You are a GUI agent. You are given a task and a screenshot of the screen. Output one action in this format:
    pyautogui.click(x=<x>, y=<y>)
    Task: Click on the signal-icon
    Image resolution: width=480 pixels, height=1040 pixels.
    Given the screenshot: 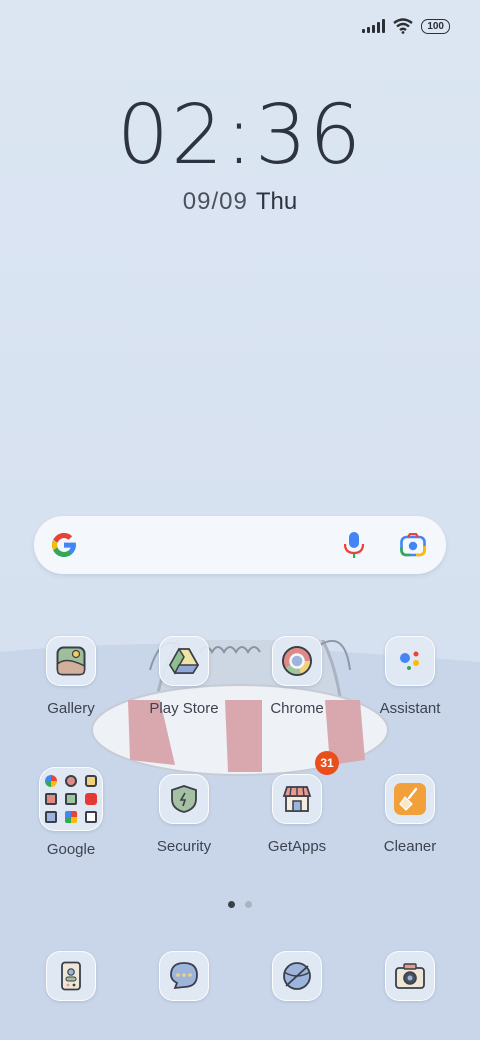 What is the action you would take?
    pyautogui.click(x=374, y=26)
    